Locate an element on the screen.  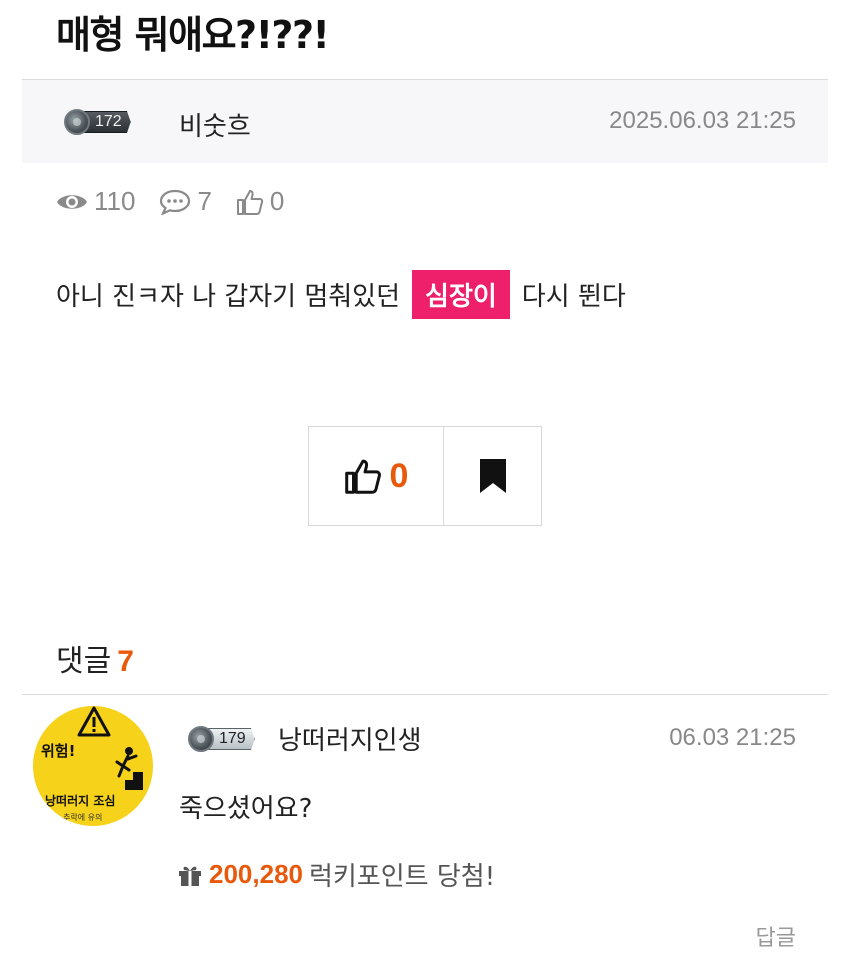
avatar-subcaption: 추락에 유의 is located at coordinates (83, 817).